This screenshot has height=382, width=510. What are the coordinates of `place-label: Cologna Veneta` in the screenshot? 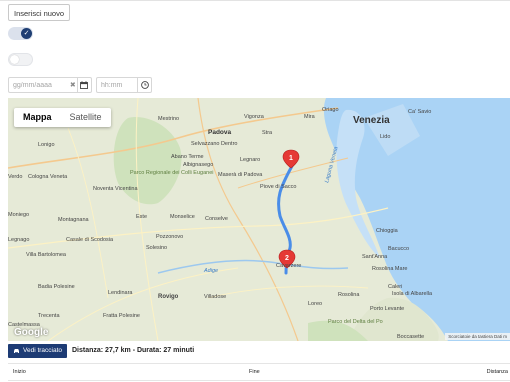 It's located at (48, 177).